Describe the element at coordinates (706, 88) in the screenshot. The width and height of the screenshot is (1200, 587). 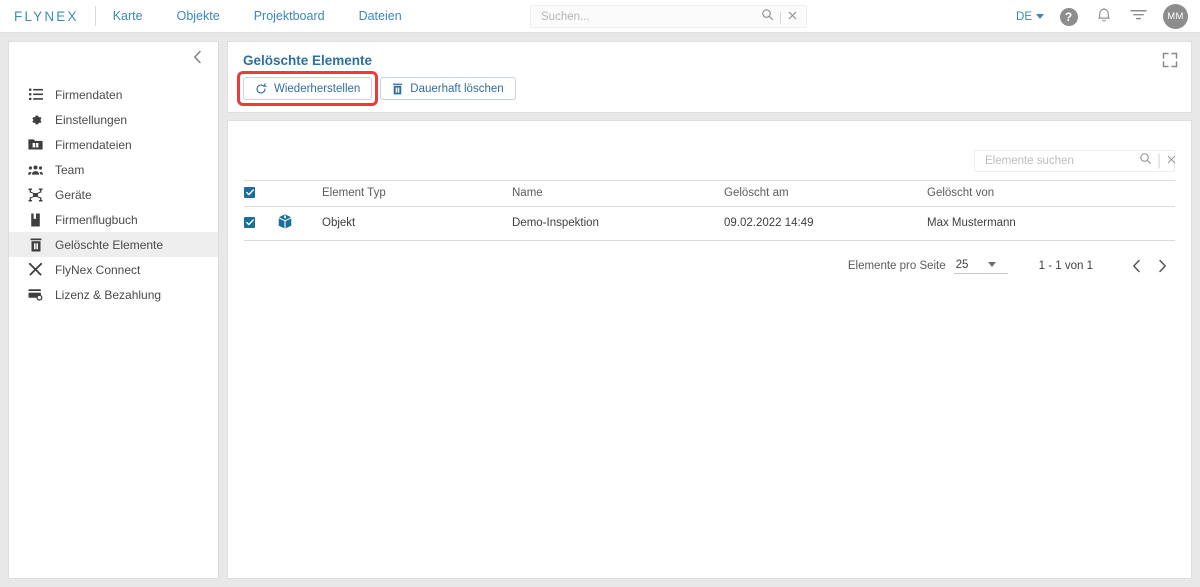
I see `action-toolbar: Wiederherstellen Dauerhaft löschen` at that location.